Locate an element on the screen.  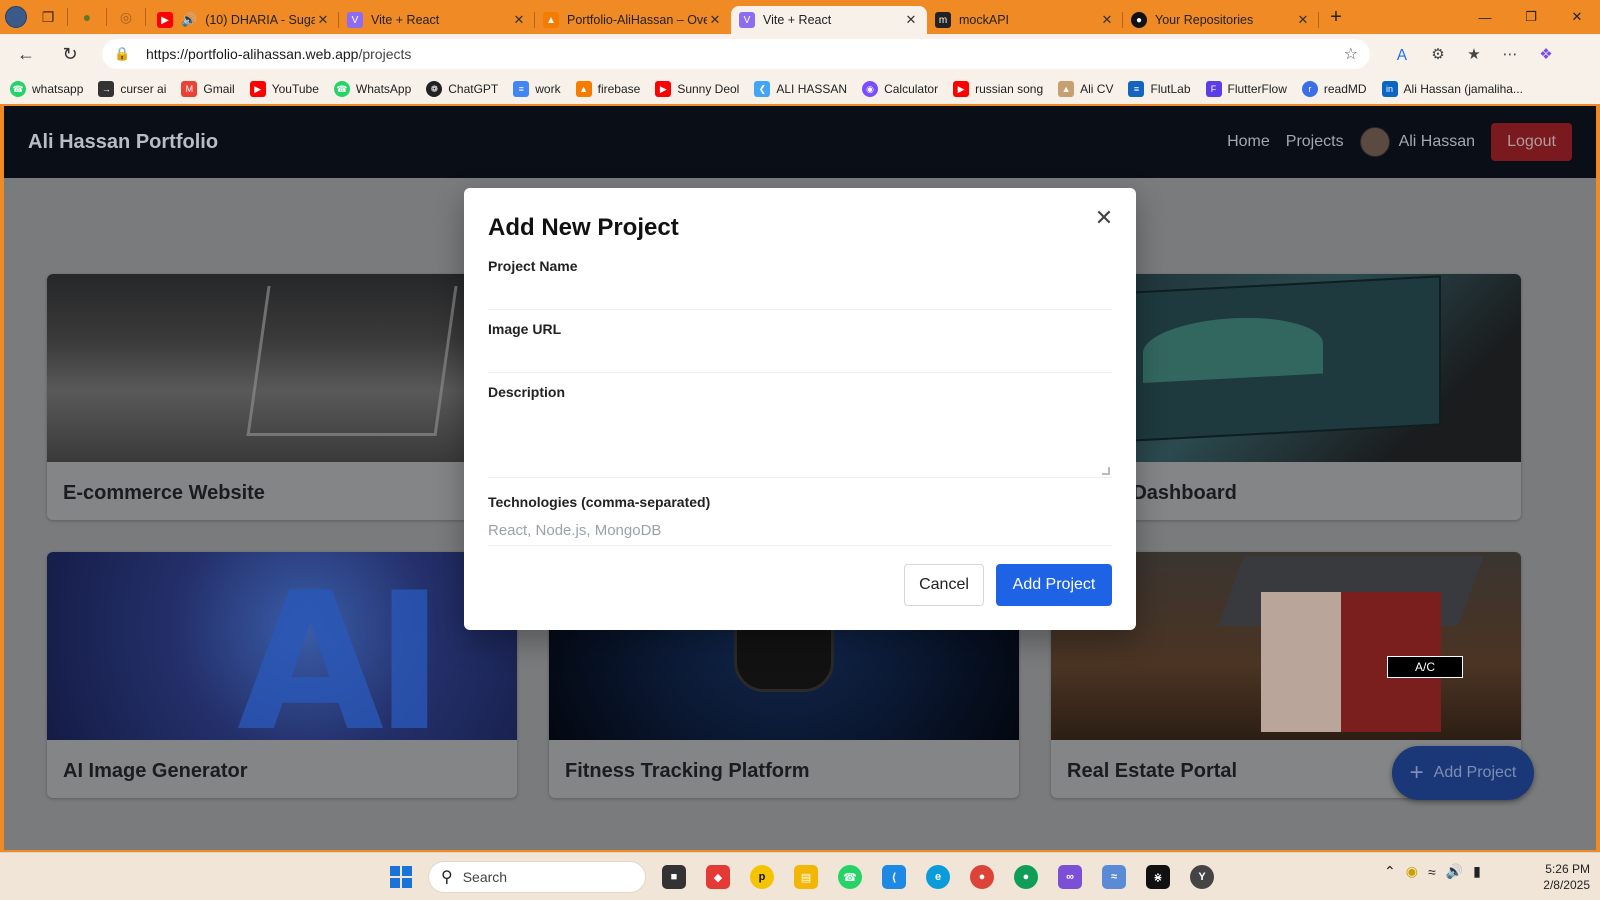
bookmark-russian-song: ▶ russian song is located at coordinates (998, 89).